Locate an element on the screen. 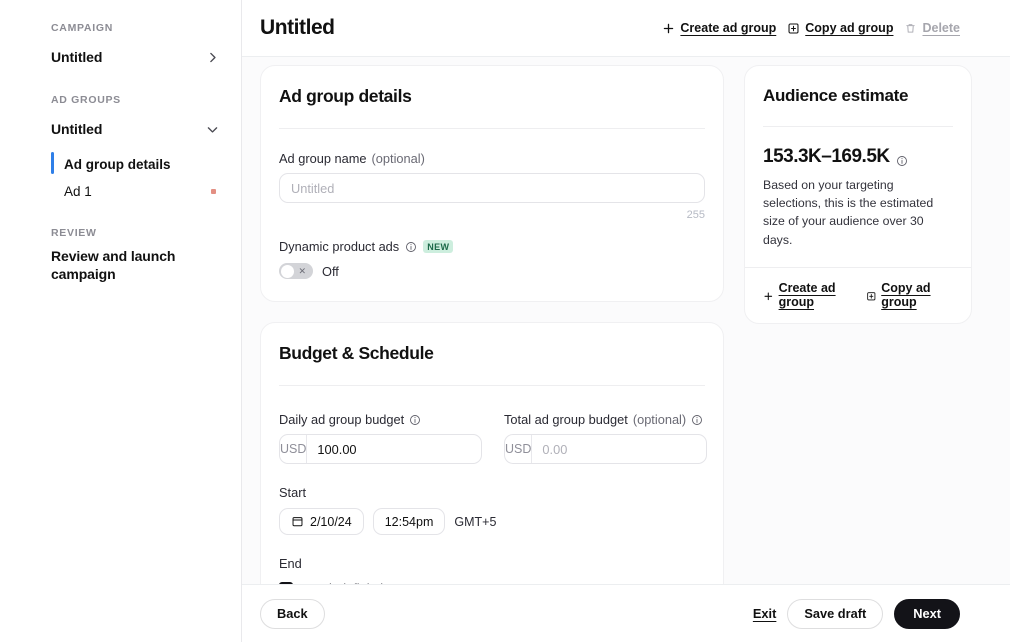 The image size is (1010, 642). sidebar-item-review: Review and launch campaign is located at coordinates (120, 266).